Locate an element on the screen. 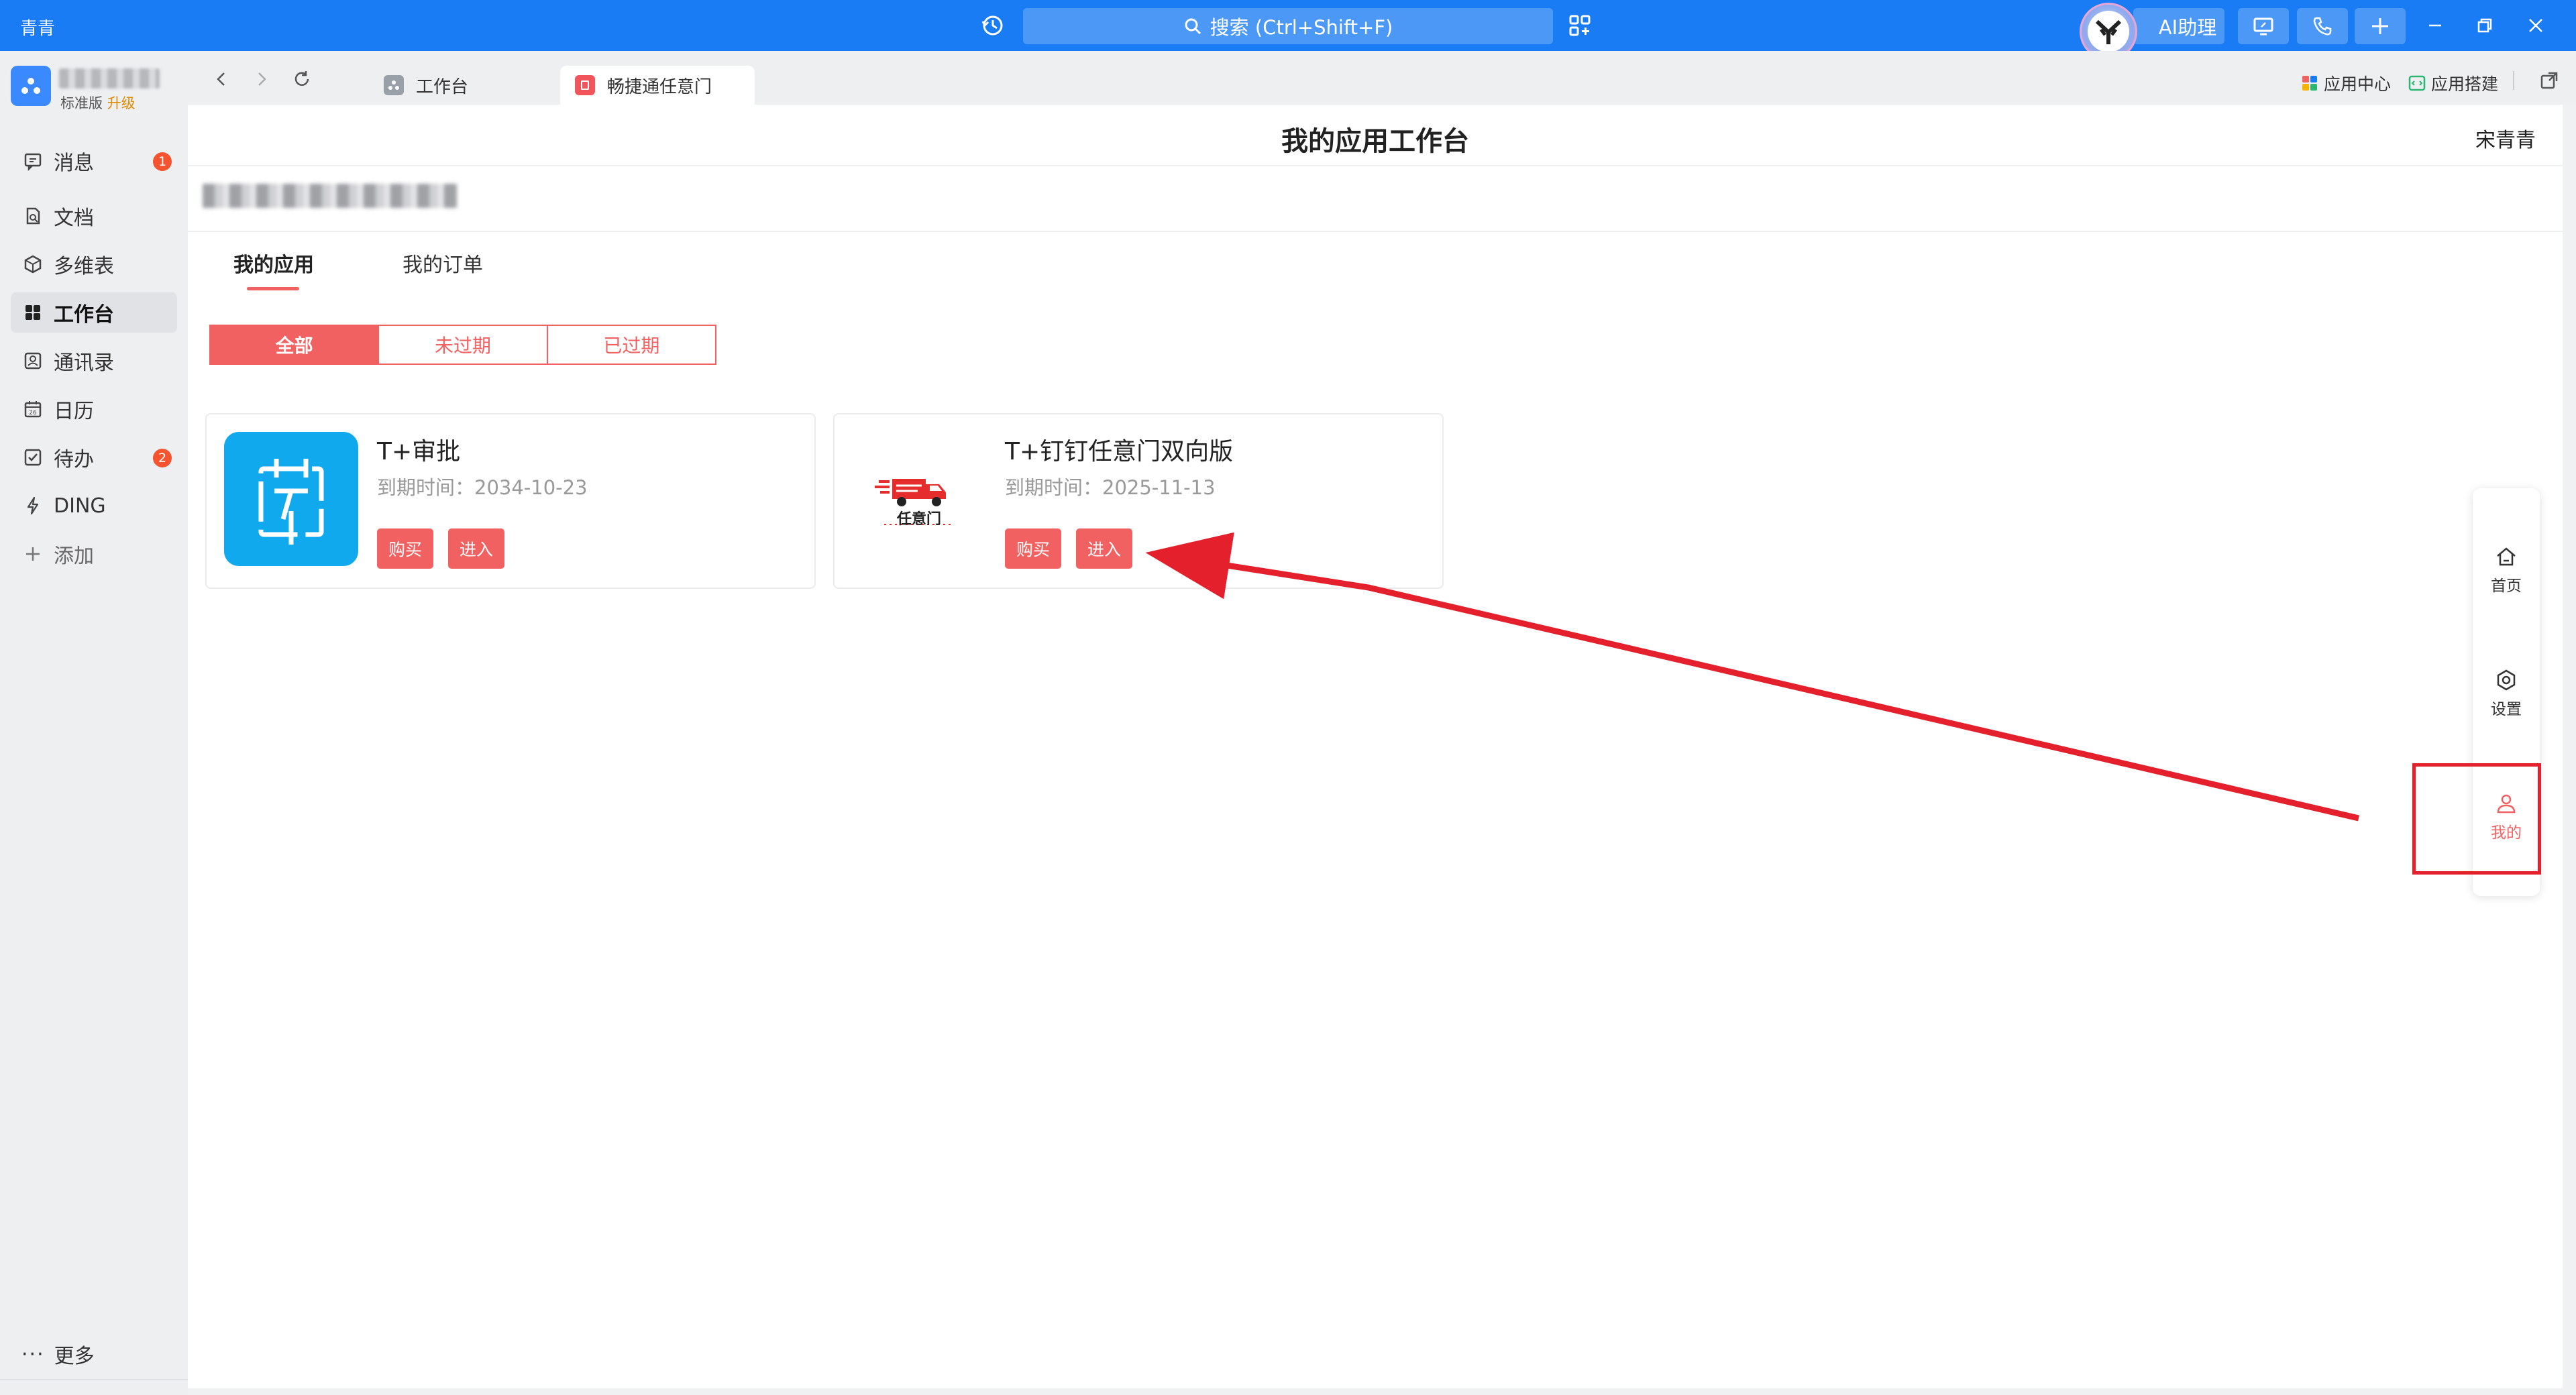 Image resolution: width=2576 pixels, height=1395 pixels. apps-grid-icon is located at coordinates (1579, 25).